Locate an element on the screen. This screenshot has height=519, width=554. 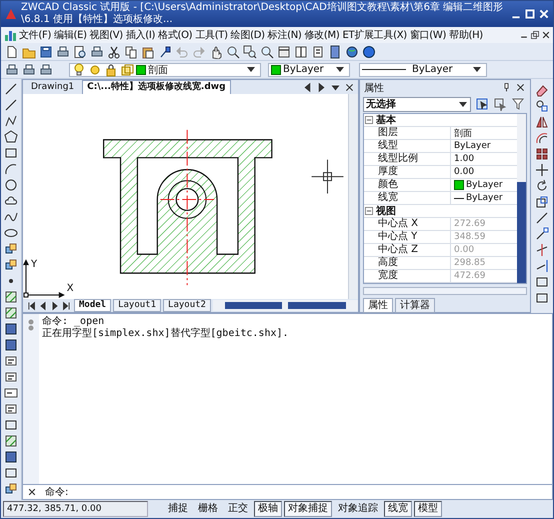
status-toggle: 对象追踪 is located at coordinates (358, 509).